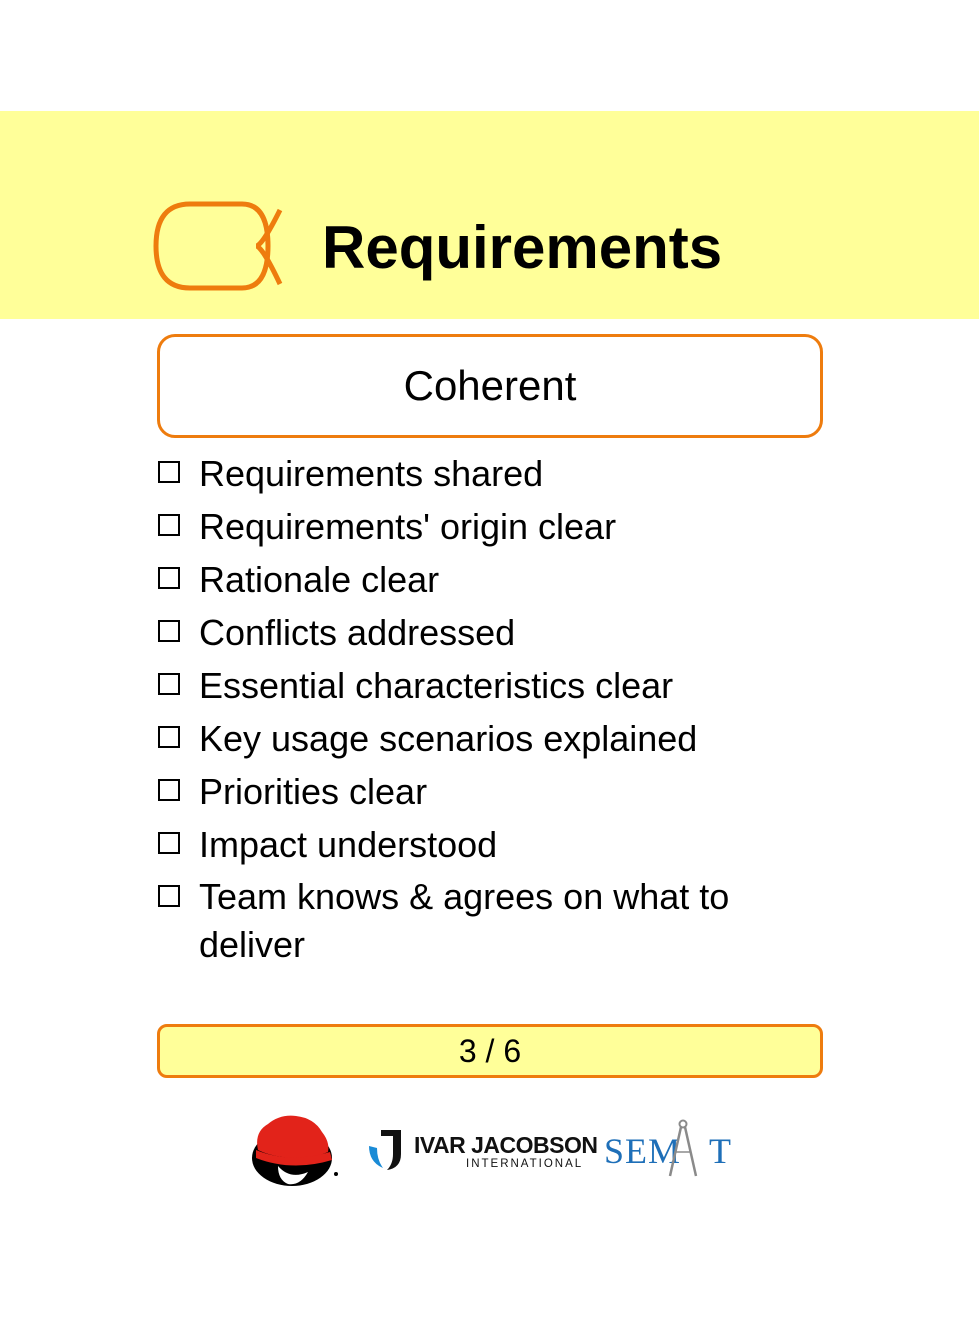 This screenshot has width=979, height=1332. I want to click on page-indicator: 3 / 6, so click(490, 1051).